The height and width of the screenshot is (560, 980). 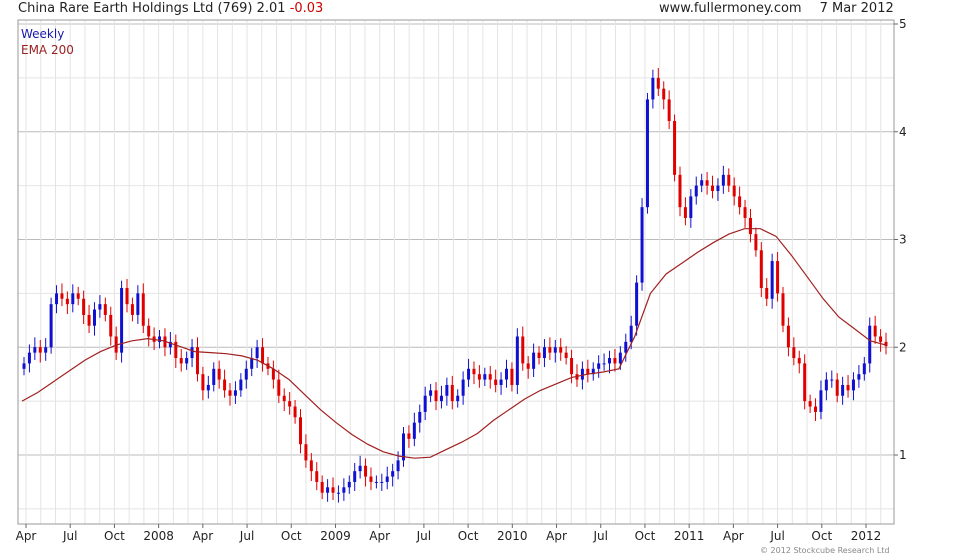 I want to click on y-tick-label: 5, so click(x=903, y=24).